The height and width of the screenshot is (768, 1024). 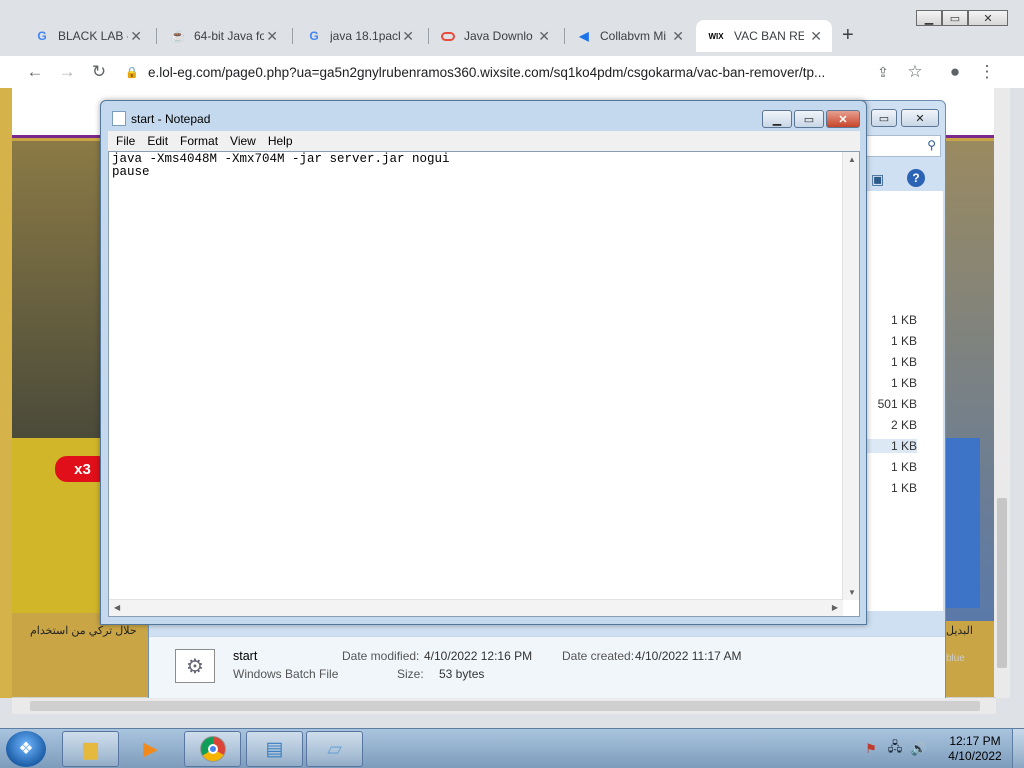 What do you see at coordinates (892, 446) in the screenshot?
I see `file-size-selected: 1 KB` at bounding box center [892, 446].